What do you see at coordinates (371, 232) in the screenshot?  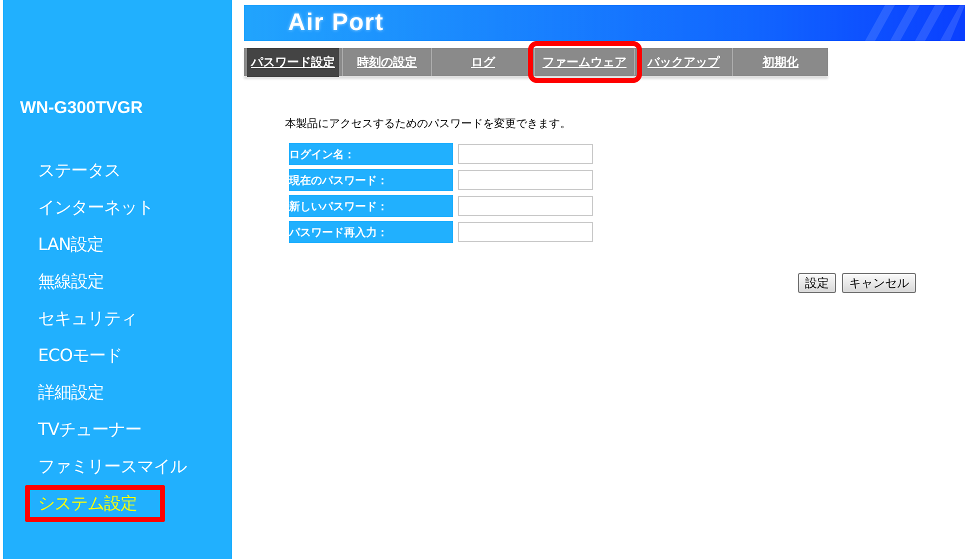 I see `field-label: パスワード再入力：` at bounding box center [371, 232].